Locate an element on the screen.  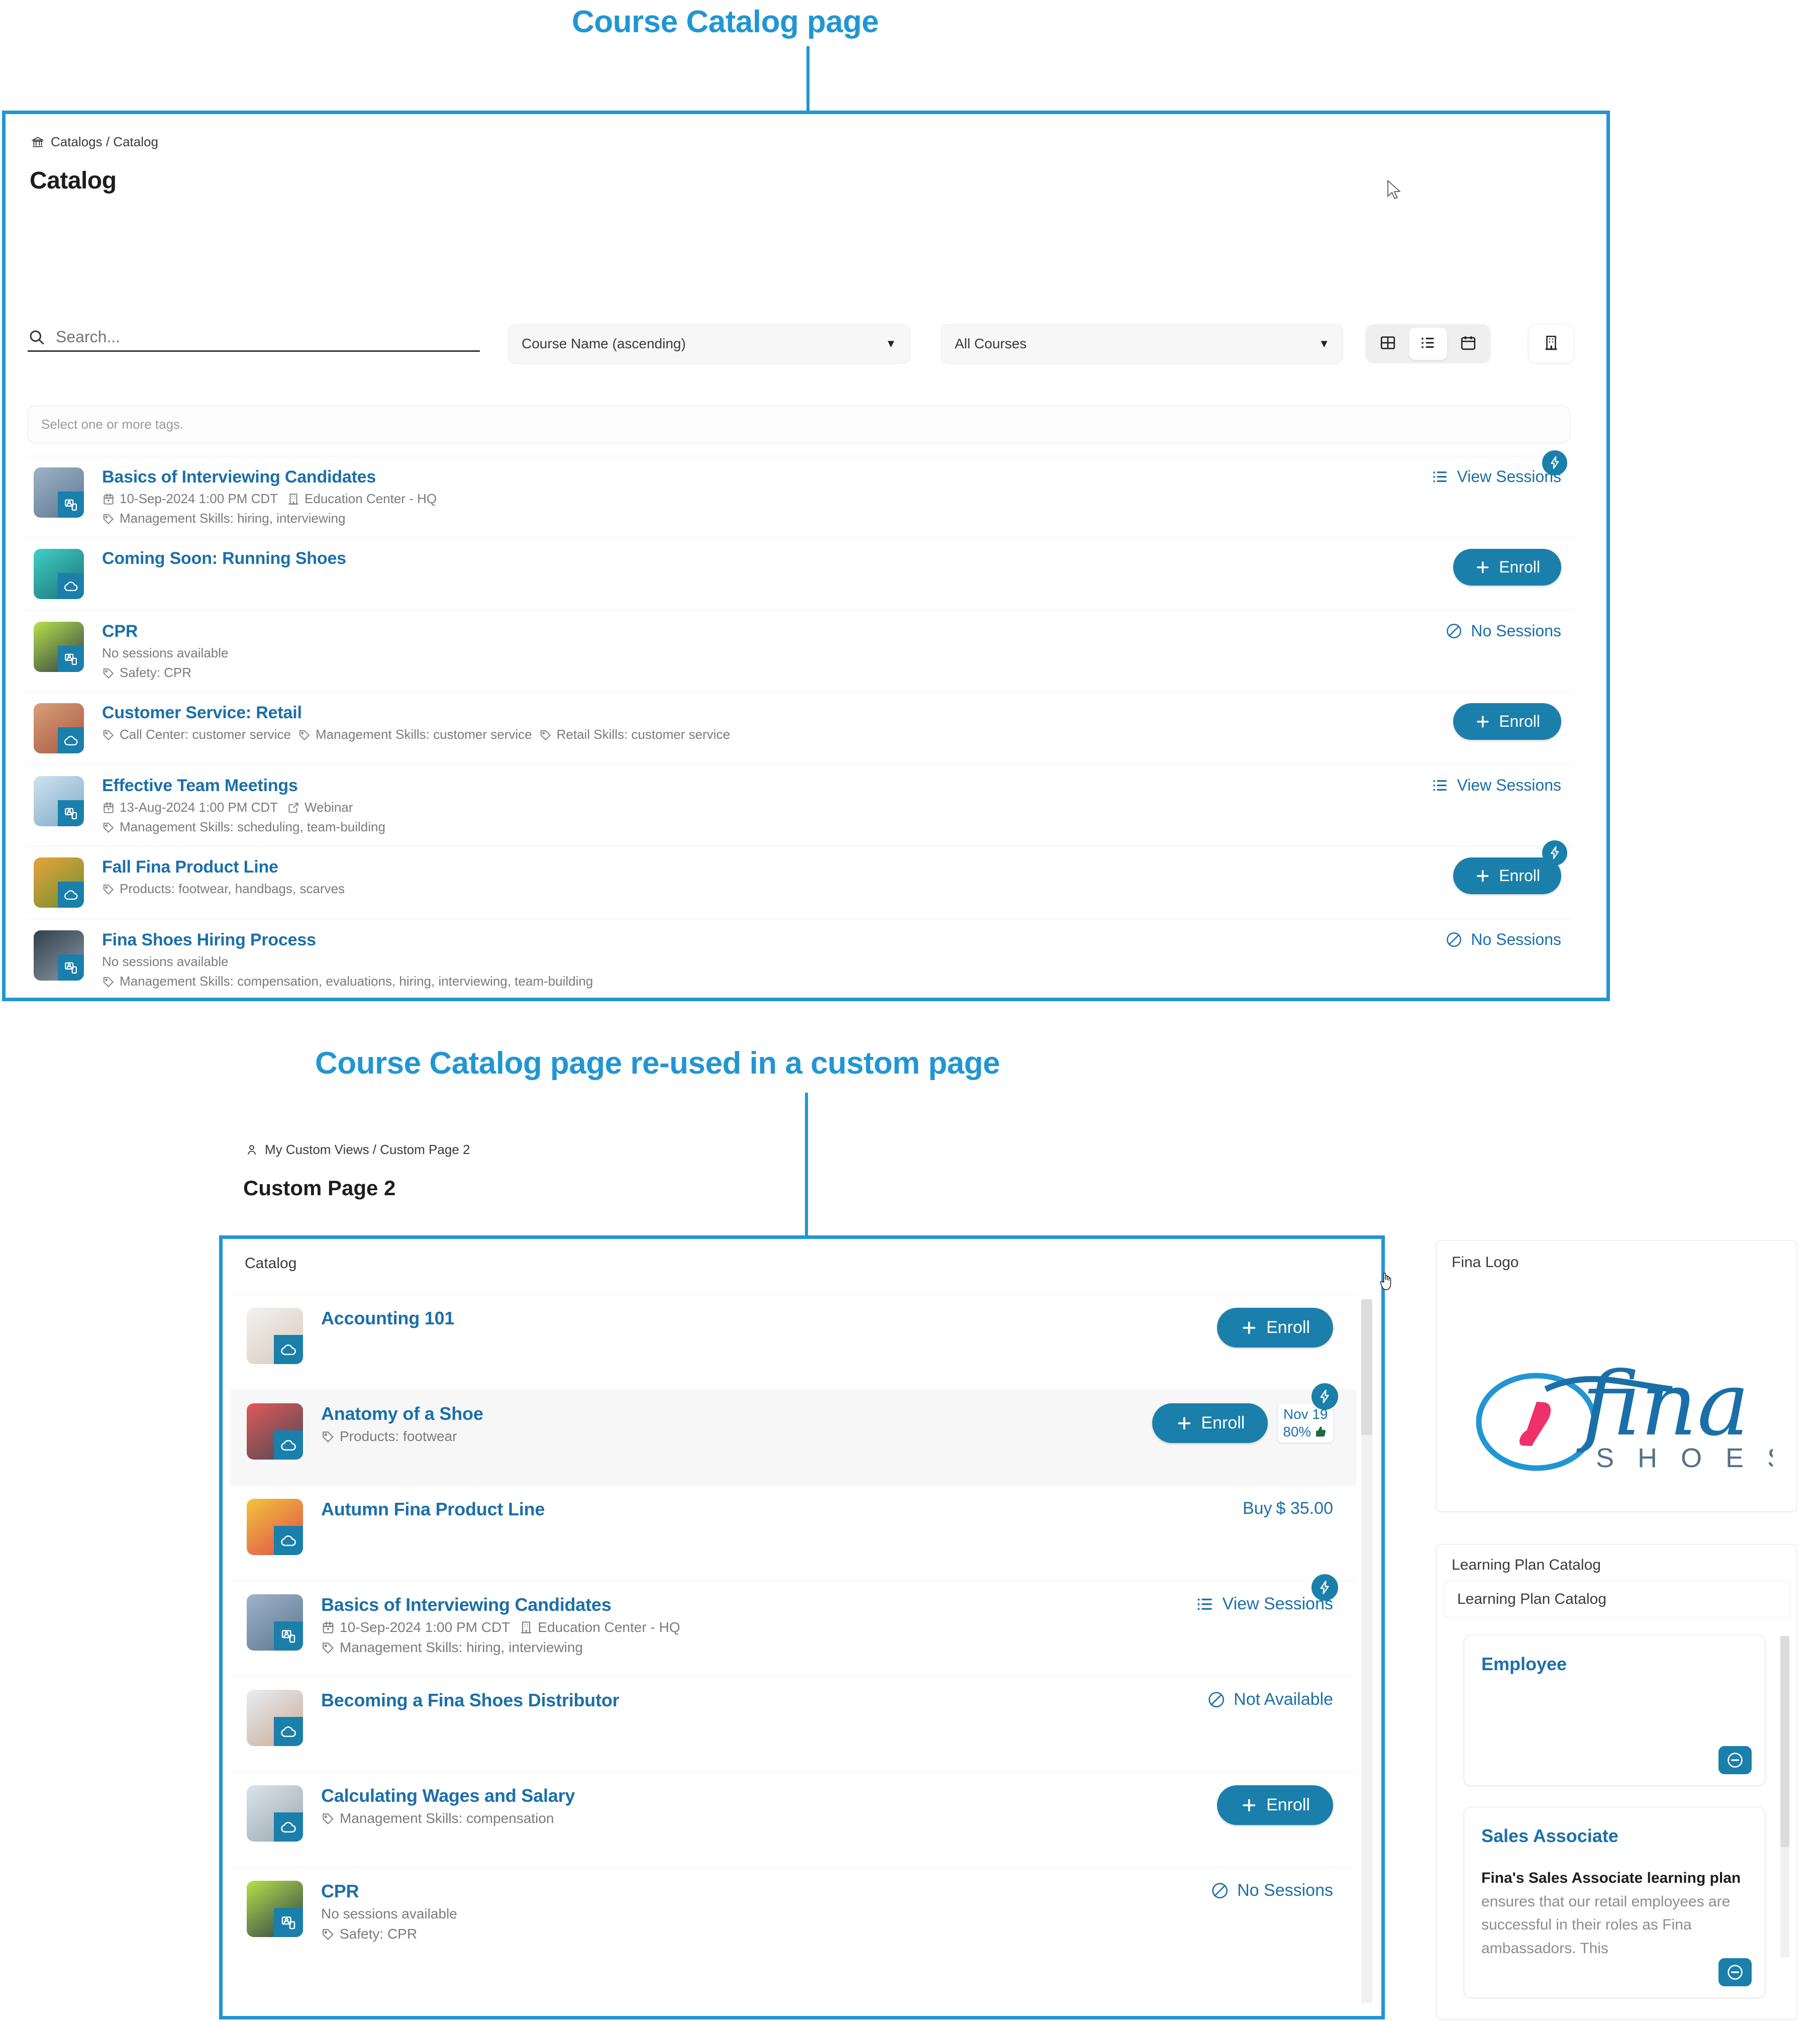
course-row: Accounting 101 Enroll is located at coordinates (793, 1342).